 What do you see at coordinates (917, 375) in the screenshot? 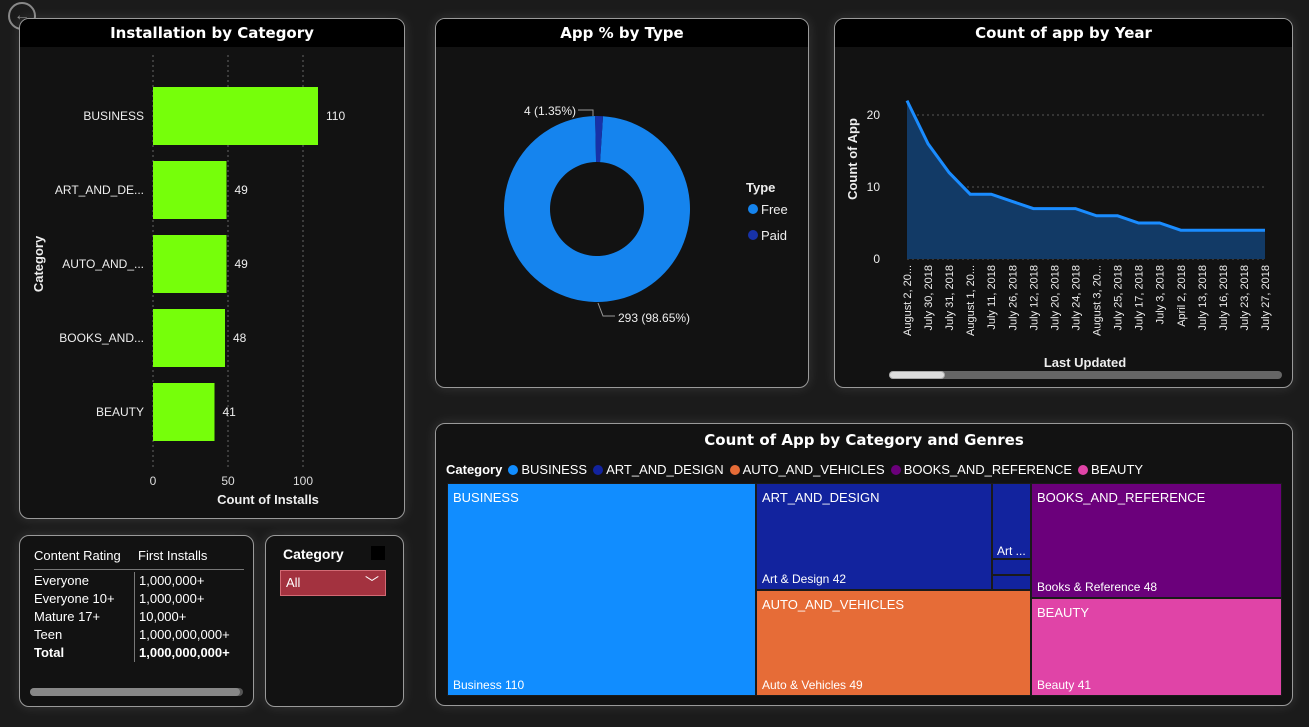
I see `year-chart-scroll-thumb` at bounding box center [917, 375].